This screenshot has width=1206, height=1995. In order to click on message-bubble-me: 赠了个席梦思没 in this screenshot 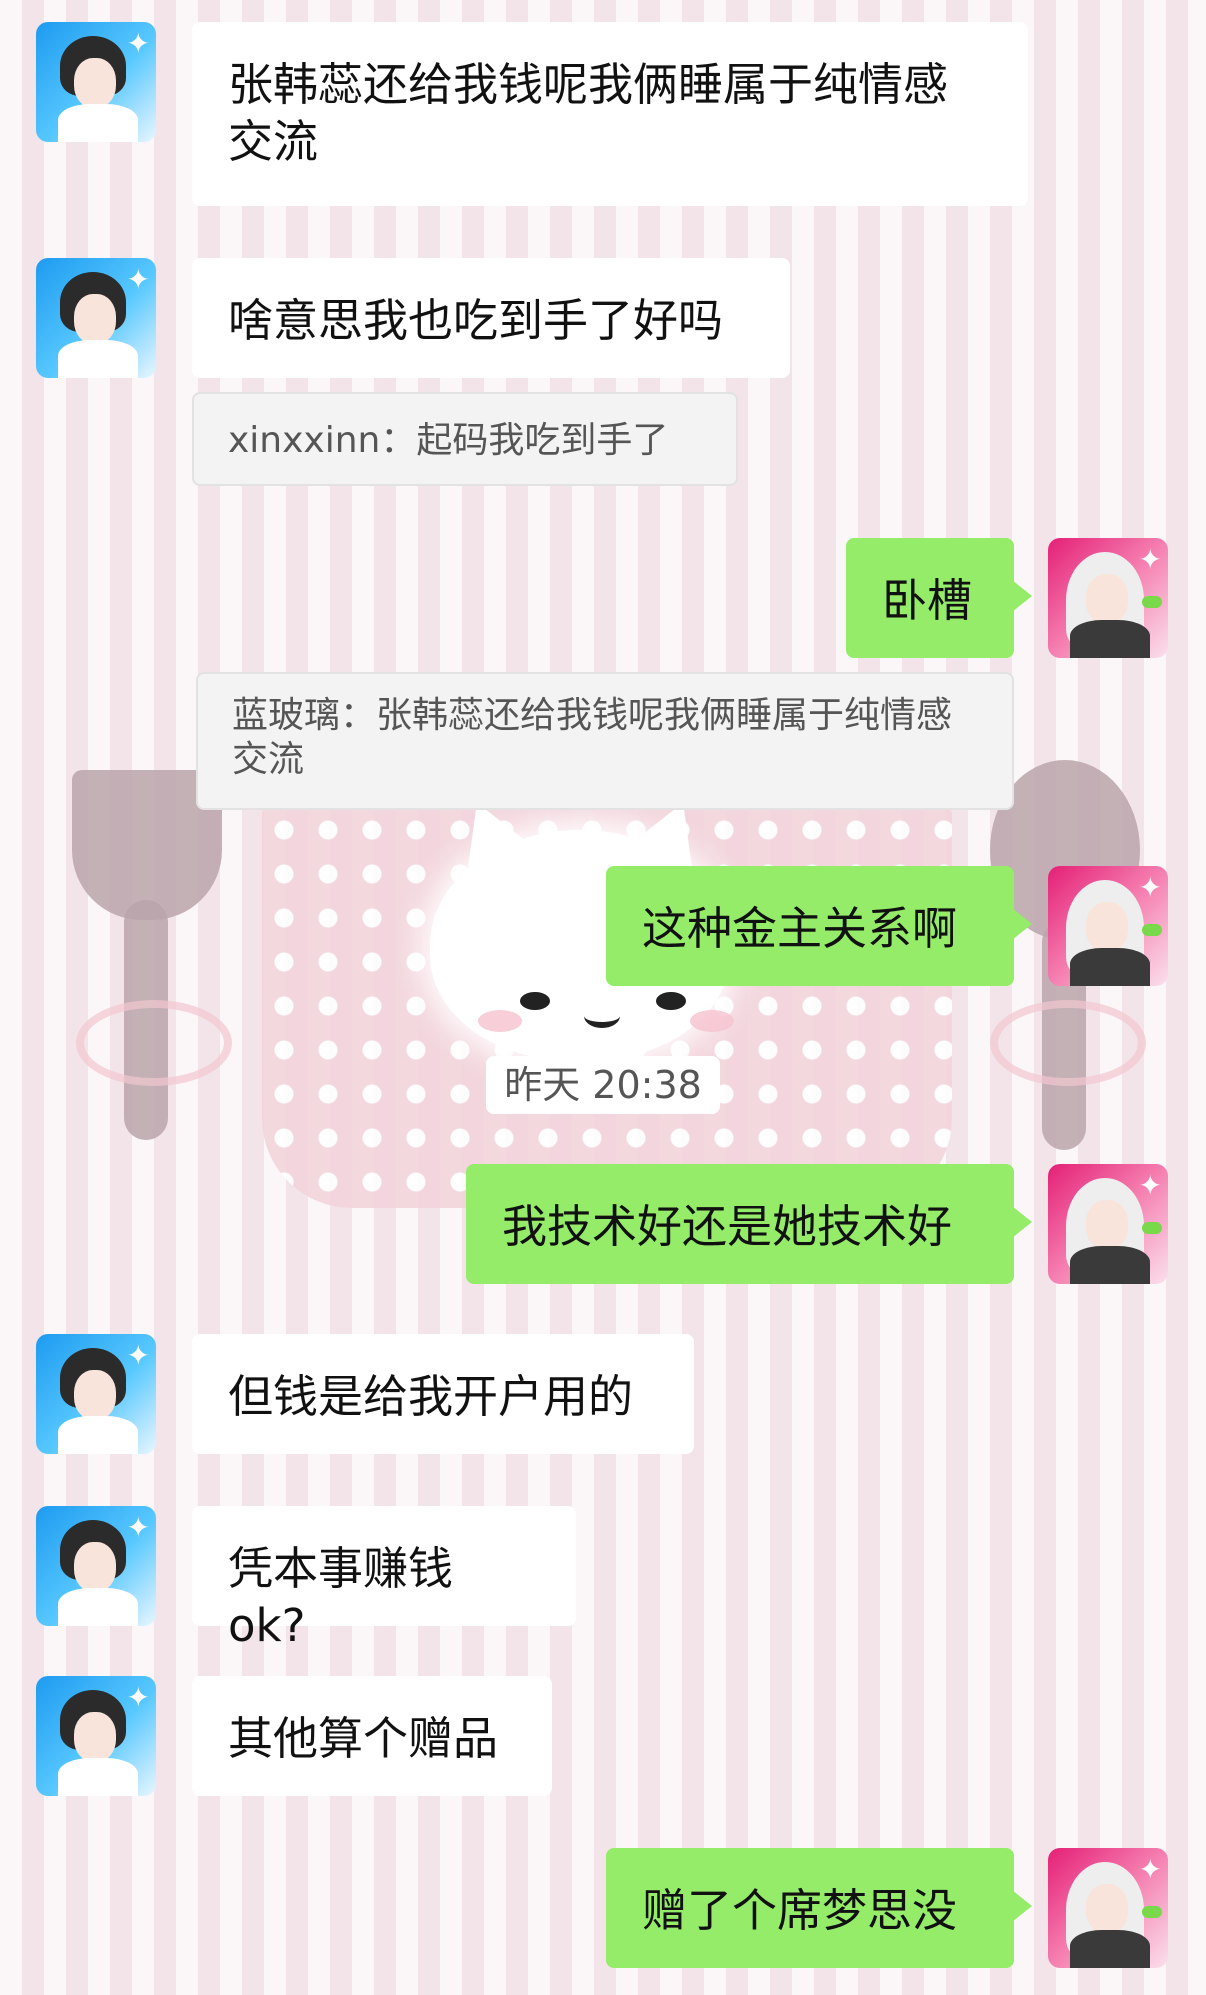, I will do `click(819, 1908)`.